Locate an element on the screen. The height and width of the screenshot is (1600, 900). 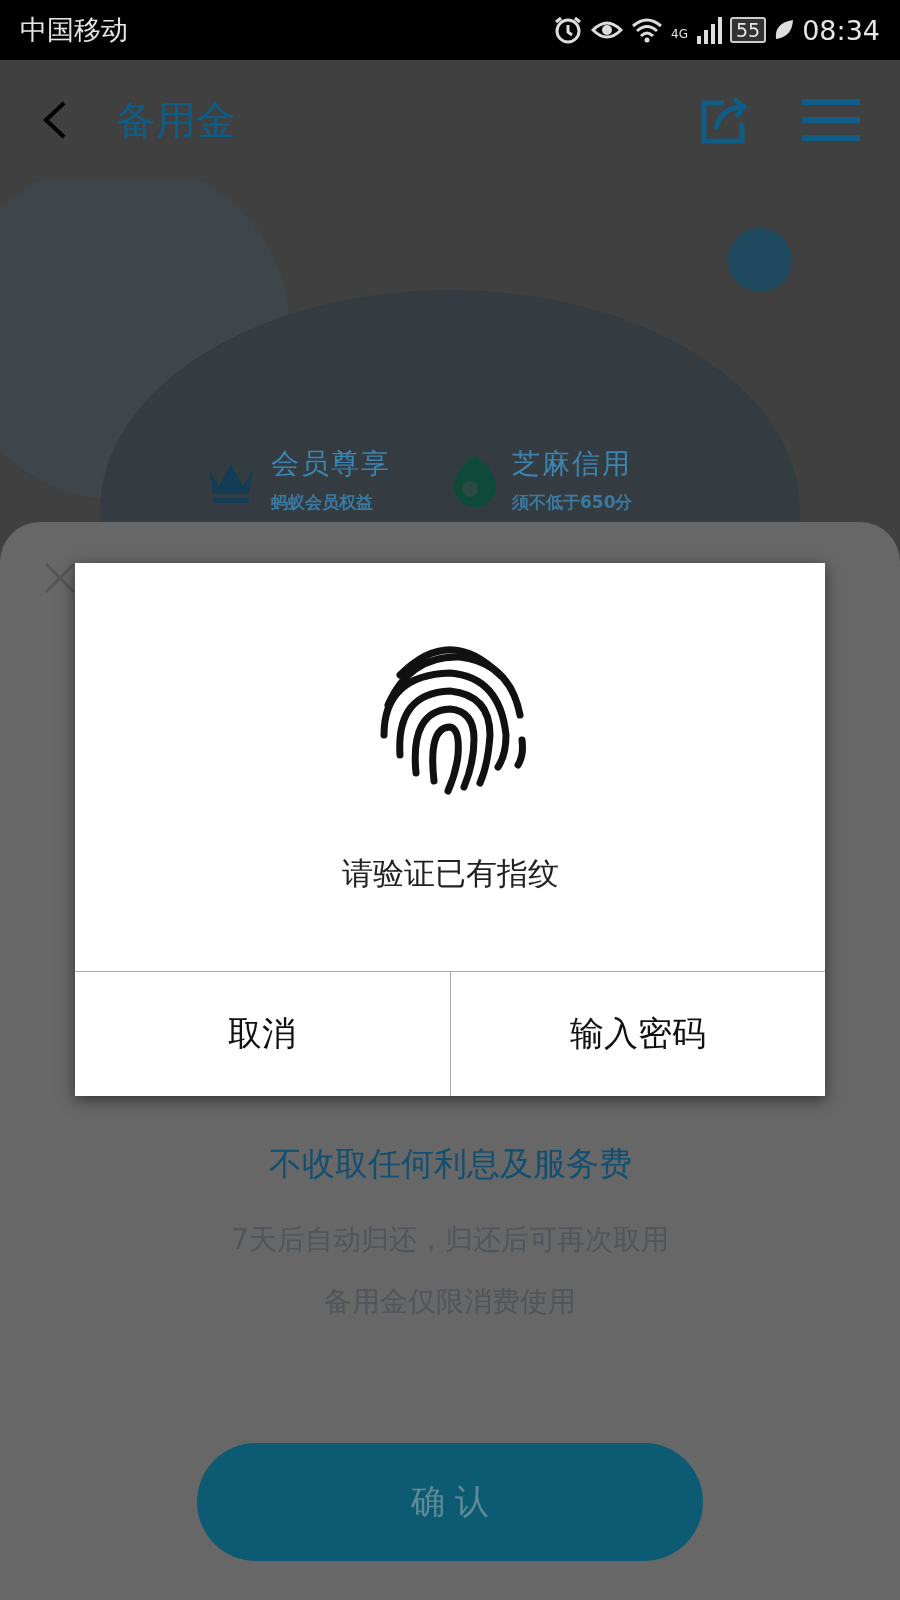
signal-icon is located at coordinates (709, 30).